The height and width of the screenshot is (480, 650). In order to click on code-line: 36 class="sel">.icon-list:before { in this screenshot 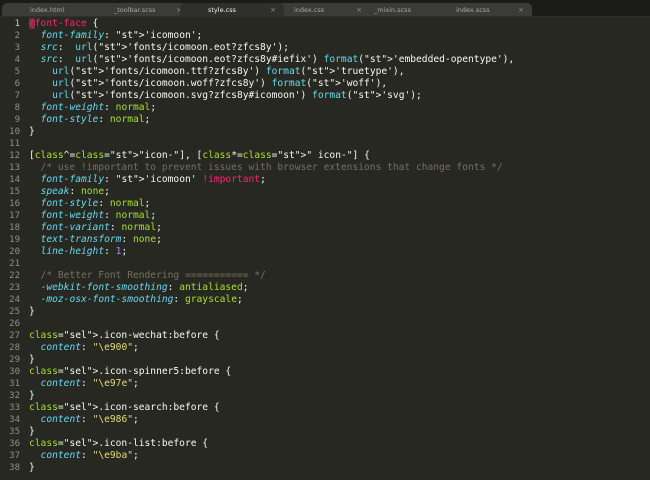, I will do `click(325, 444)`.